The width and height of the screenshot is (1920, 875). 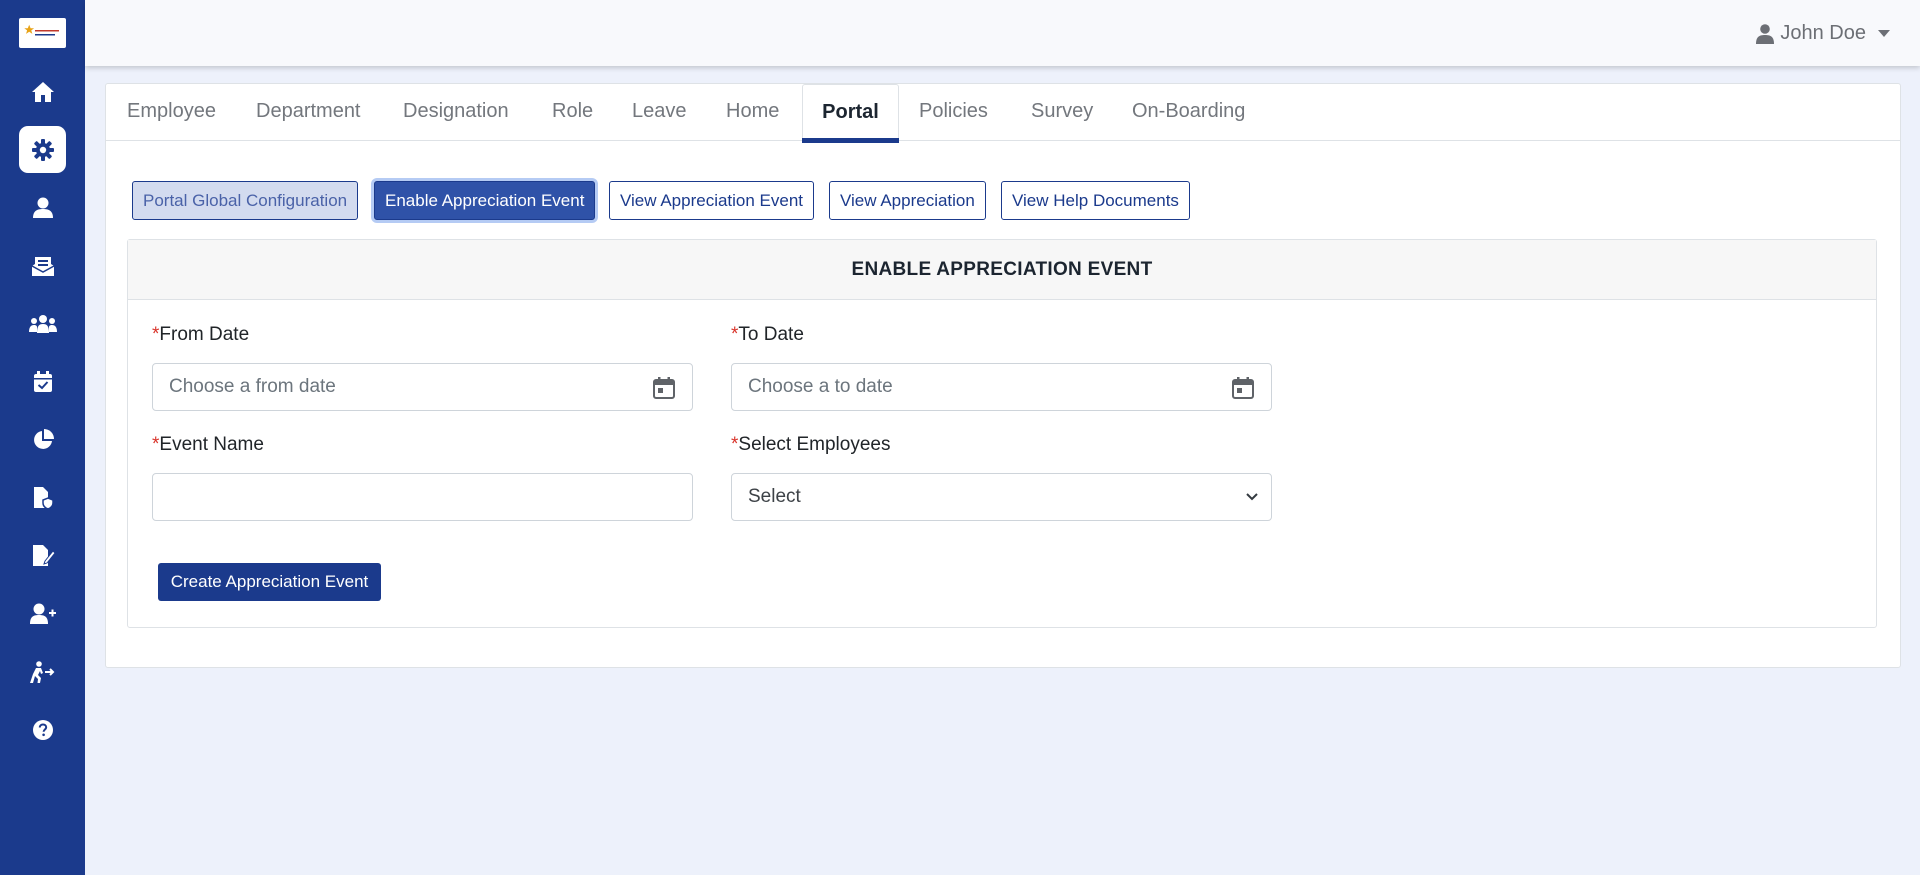 I want to click on to-date-label: *To Date, so click(x=767, y=334).